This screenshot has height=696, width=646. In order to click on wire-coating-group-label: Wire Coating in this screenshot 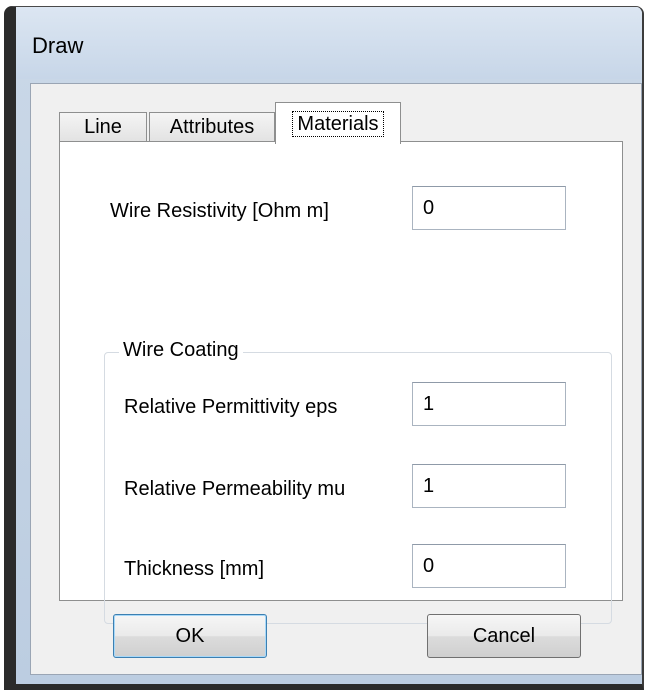, I will do `click(181, 350)`.